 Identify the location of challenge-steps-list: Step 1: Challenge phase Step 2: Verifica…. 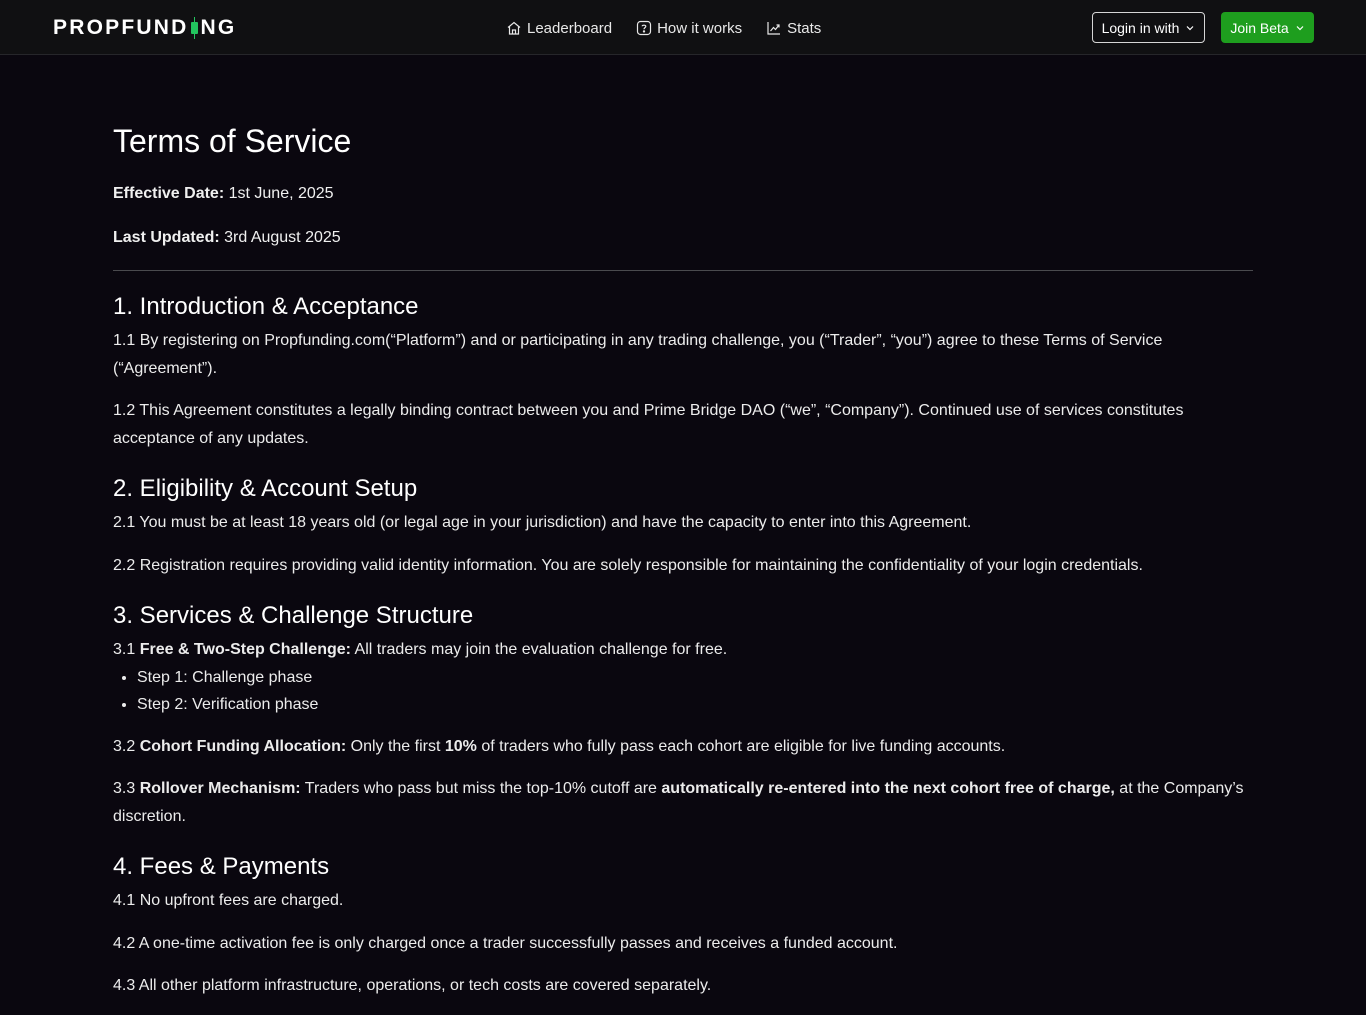
(683, 691).